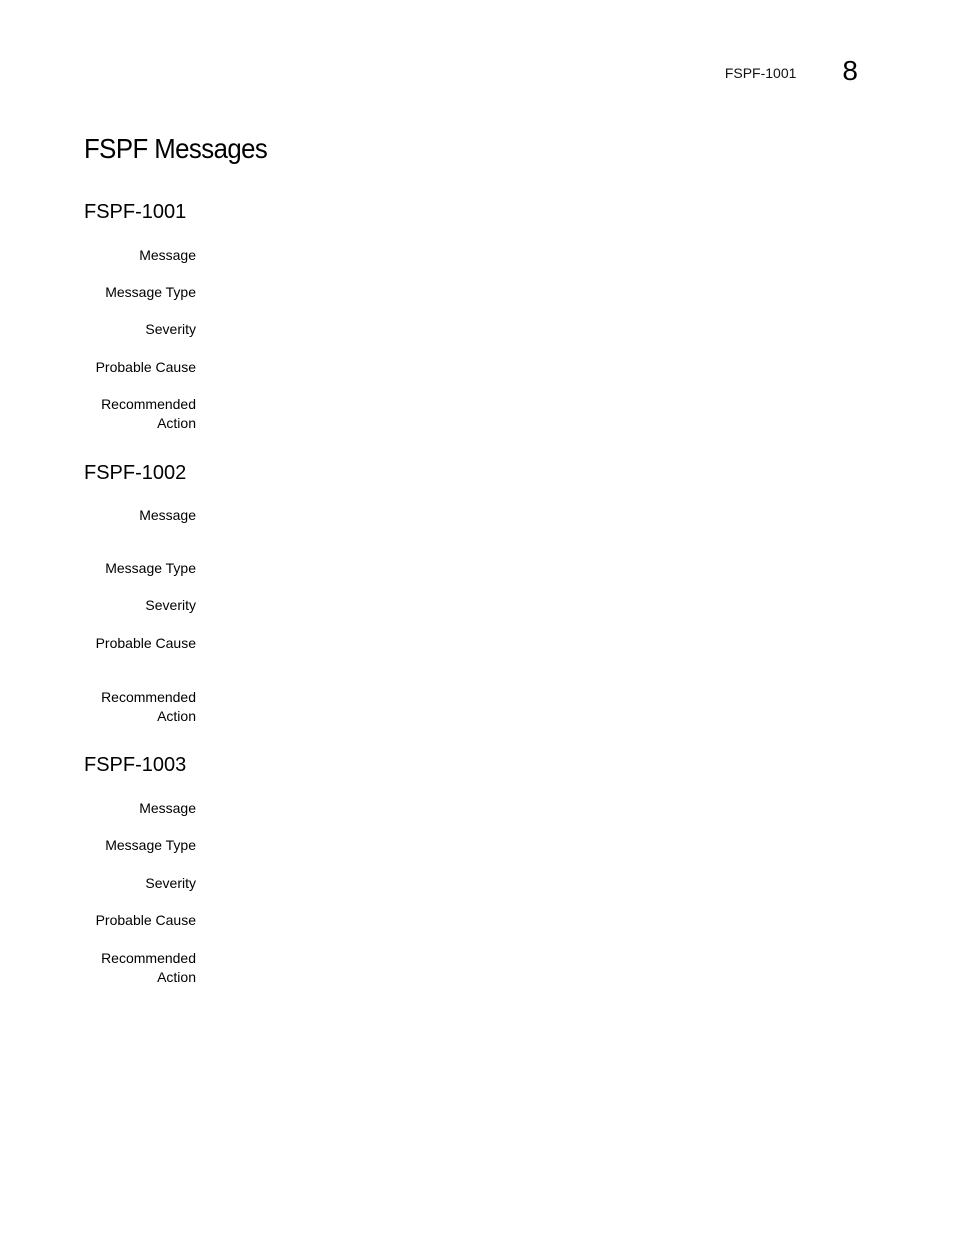  I want to click on page-title: FSPF Messages, so click(176, 148).